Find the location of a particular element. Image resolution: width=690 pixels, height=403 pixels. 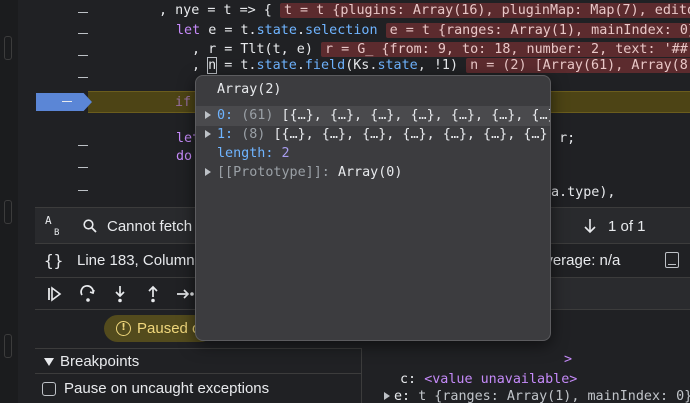

info-icon: ! is located at coordinates (123, 328).